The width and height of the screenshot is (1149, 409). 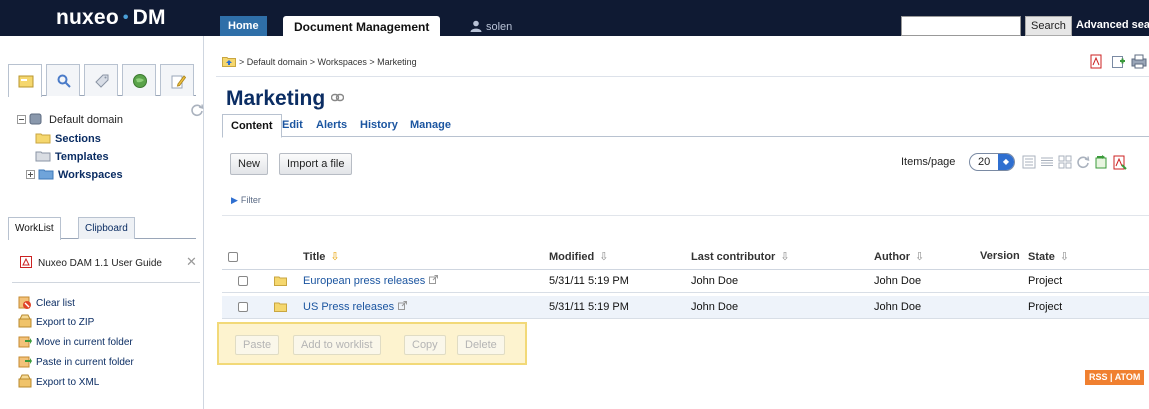 I want to click on add-to-worklist-button: Add to worklist, so click(x=337, y=345).